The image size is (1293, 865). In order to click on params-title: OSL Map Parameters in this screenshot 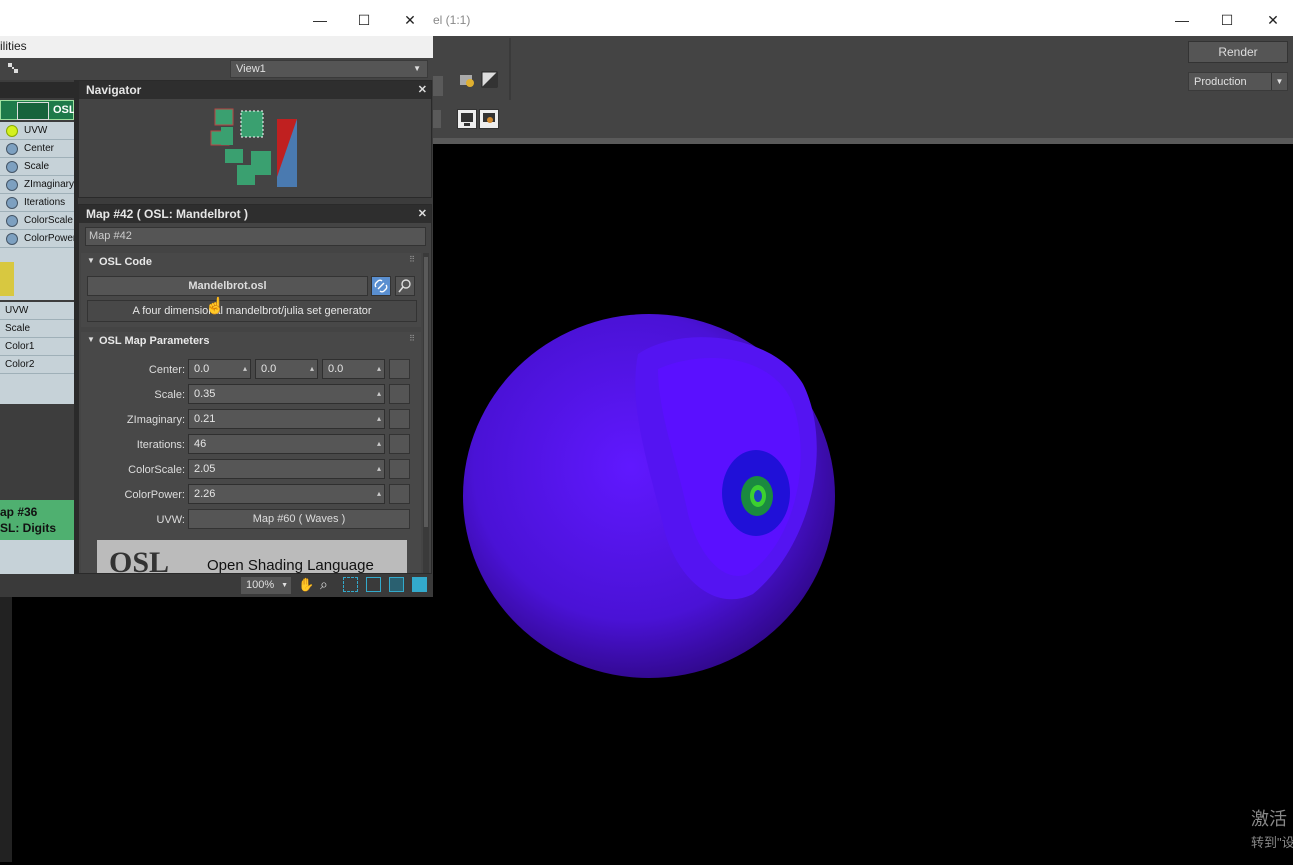, I will do `click(154, 341)`.